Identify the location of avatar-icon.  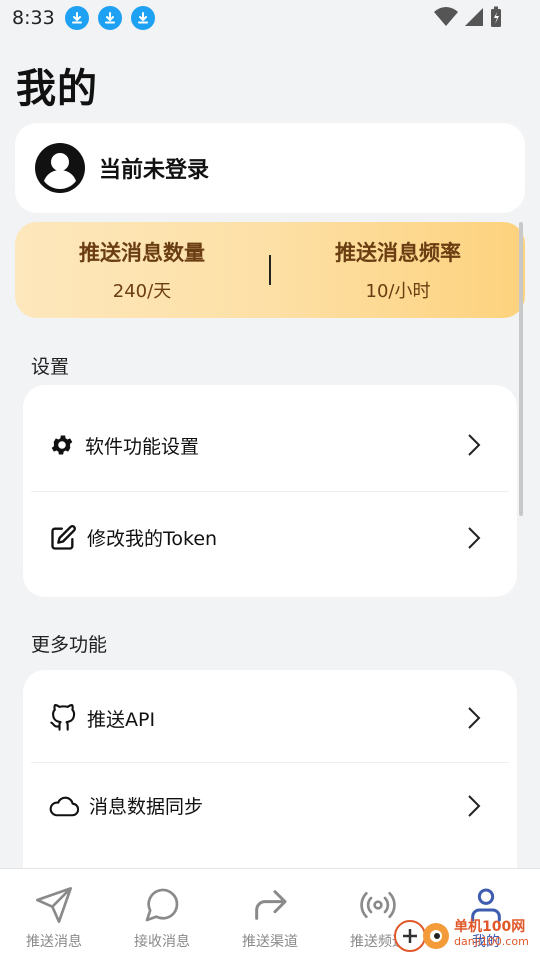
(60, 168).